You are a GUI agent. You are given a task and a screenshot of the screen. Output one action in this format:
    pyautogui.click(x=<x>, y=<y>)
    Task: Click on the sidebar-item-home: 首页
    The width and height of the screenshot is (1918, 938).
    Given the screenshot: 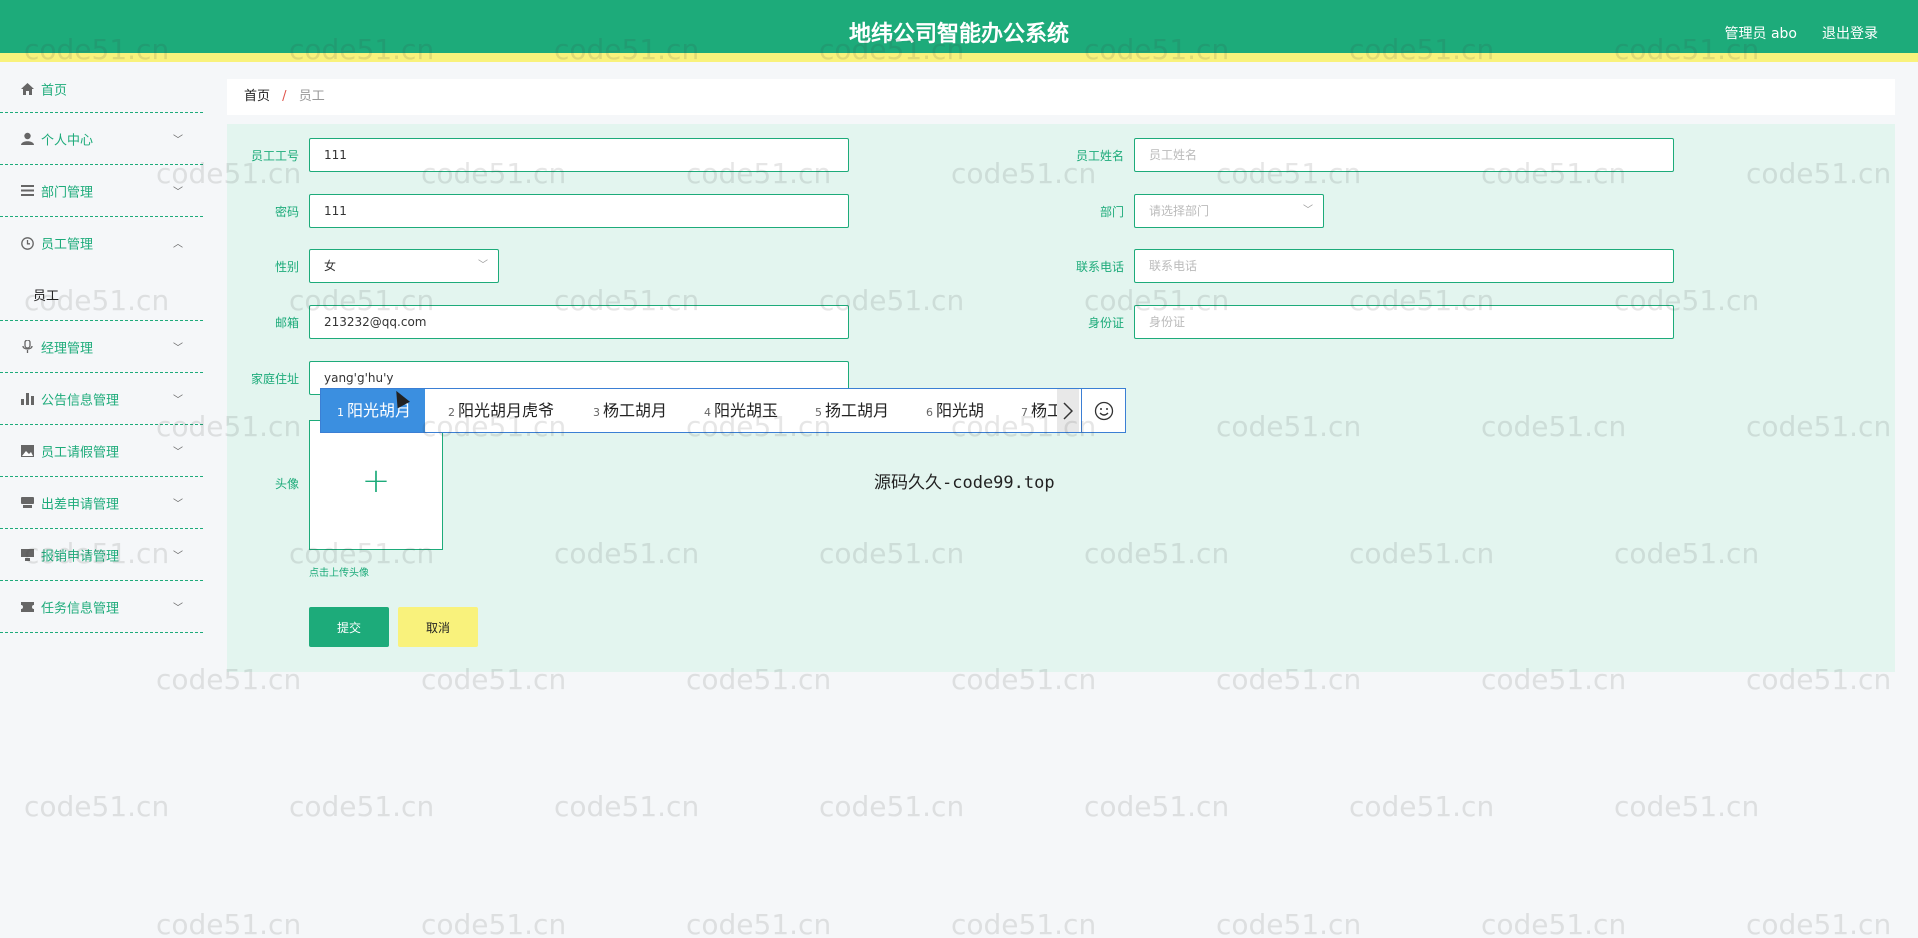 What is the action you would take?
    pyautogui.click(x=101, y=92)
    